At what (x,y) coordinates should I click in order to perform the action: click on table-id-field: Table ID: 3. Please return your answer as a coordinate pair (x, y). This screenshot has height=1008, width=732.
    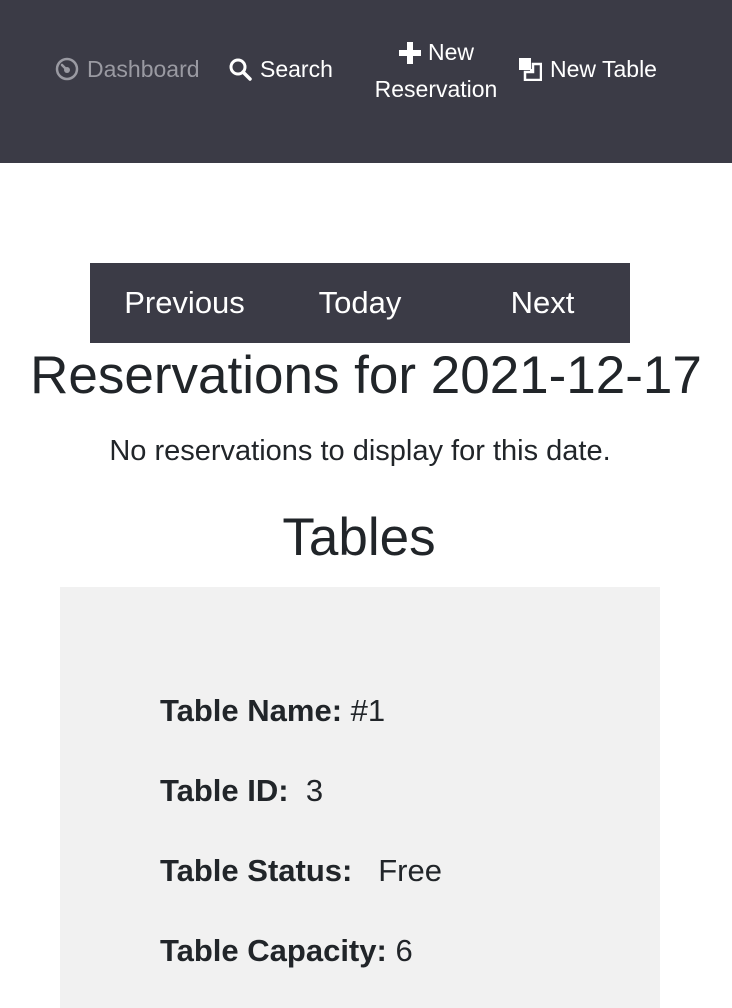
    Looking at the image, I should click on (241, 791).